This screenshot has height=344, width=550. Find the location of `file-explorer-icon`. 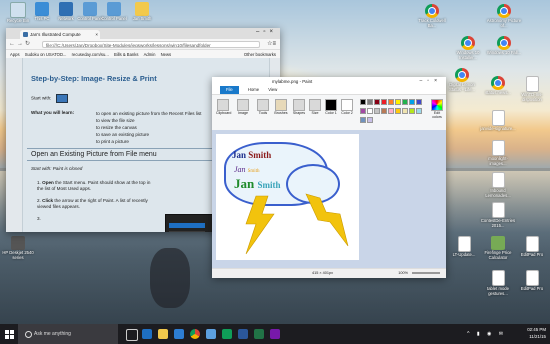

file-explorer-icon is located at coordinates (163, 334).